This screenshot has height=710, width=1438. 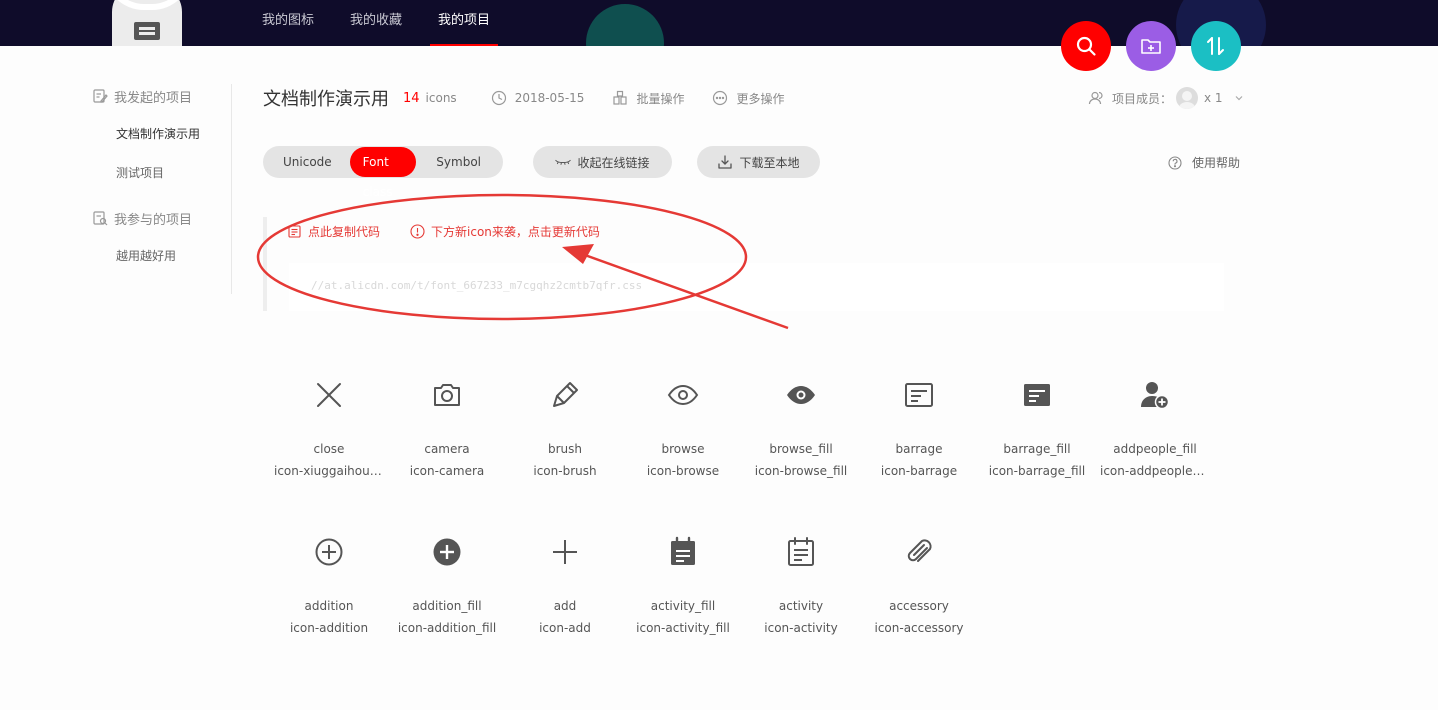 I want to click on more-operations-label: 更多操作, so click(x=760, y=98).